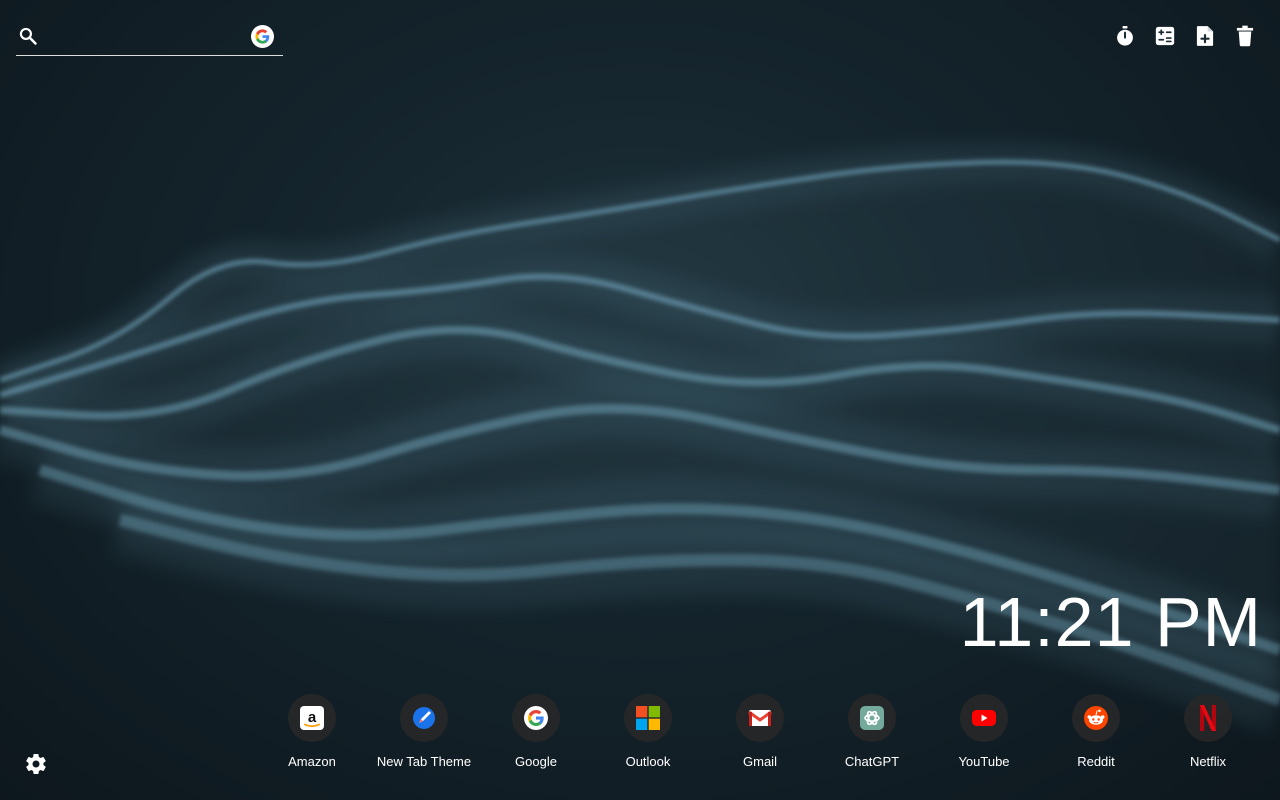  Describe the element at coordinates (1245, 36) in the screenshot. I see `trash-icon` at that location.